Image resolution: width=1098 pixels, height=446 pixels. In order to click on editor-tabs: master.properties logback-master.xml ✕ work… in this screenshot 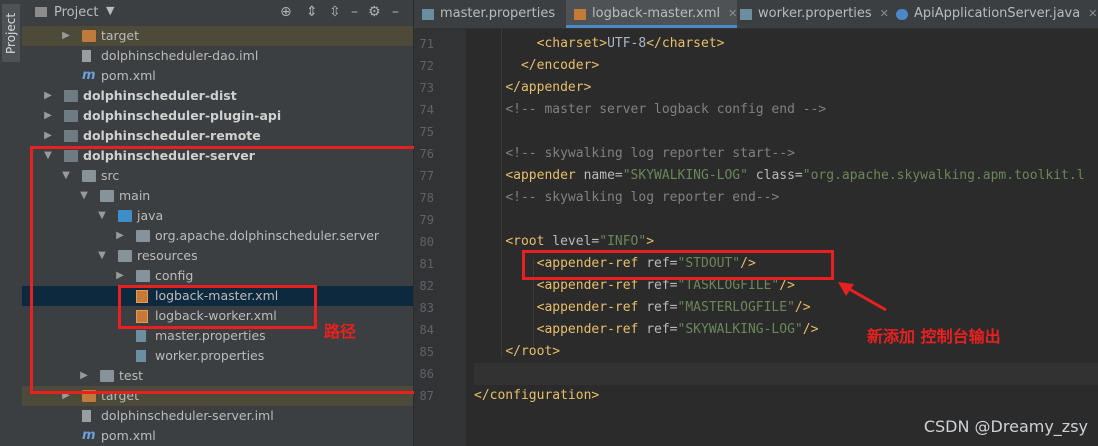, I will do `click(756, 14)`.